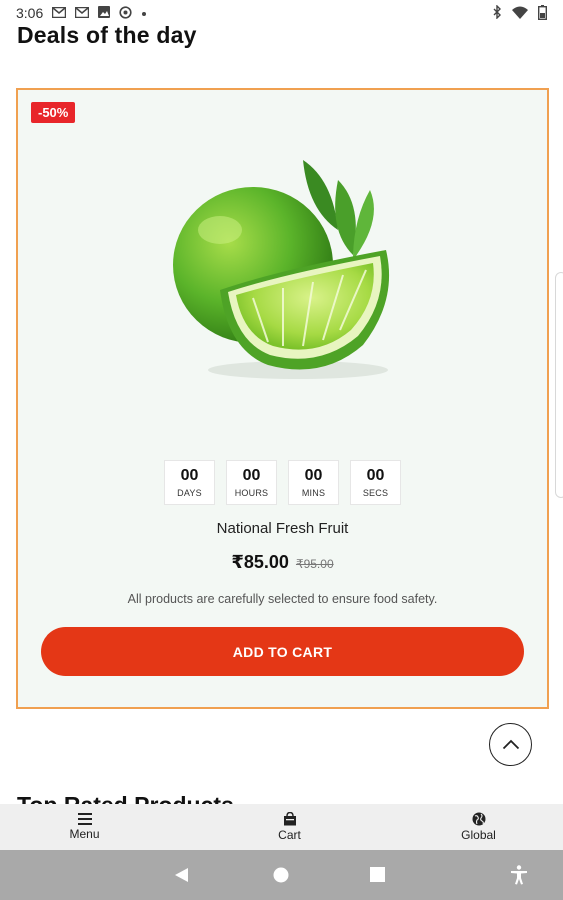 This screenshot has width=563, height=900. I want to click on price-old: ₹95.00, so click(314, 564).